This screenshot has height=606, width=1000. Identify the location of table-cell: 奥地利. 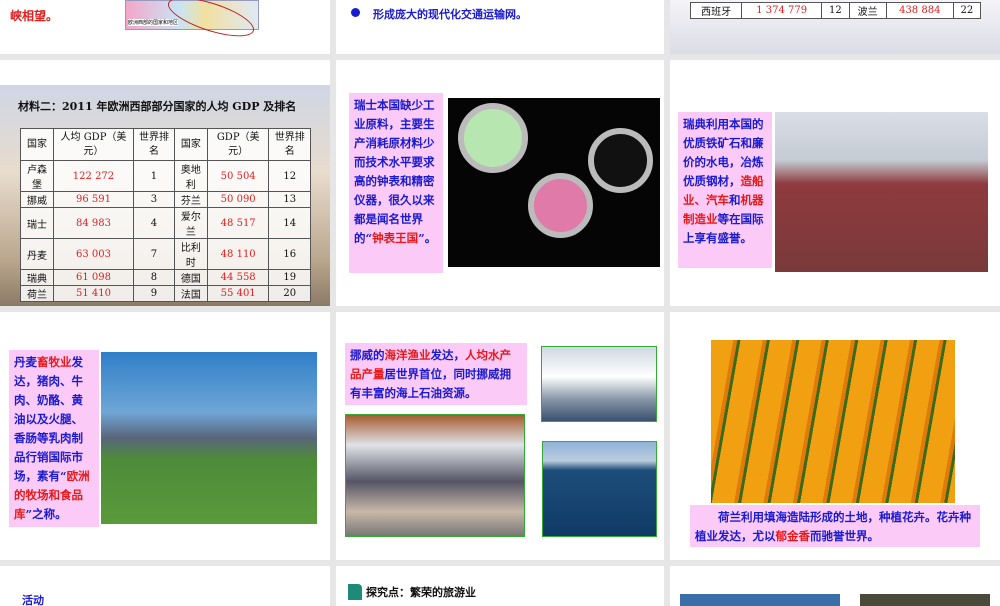
(190, 176).